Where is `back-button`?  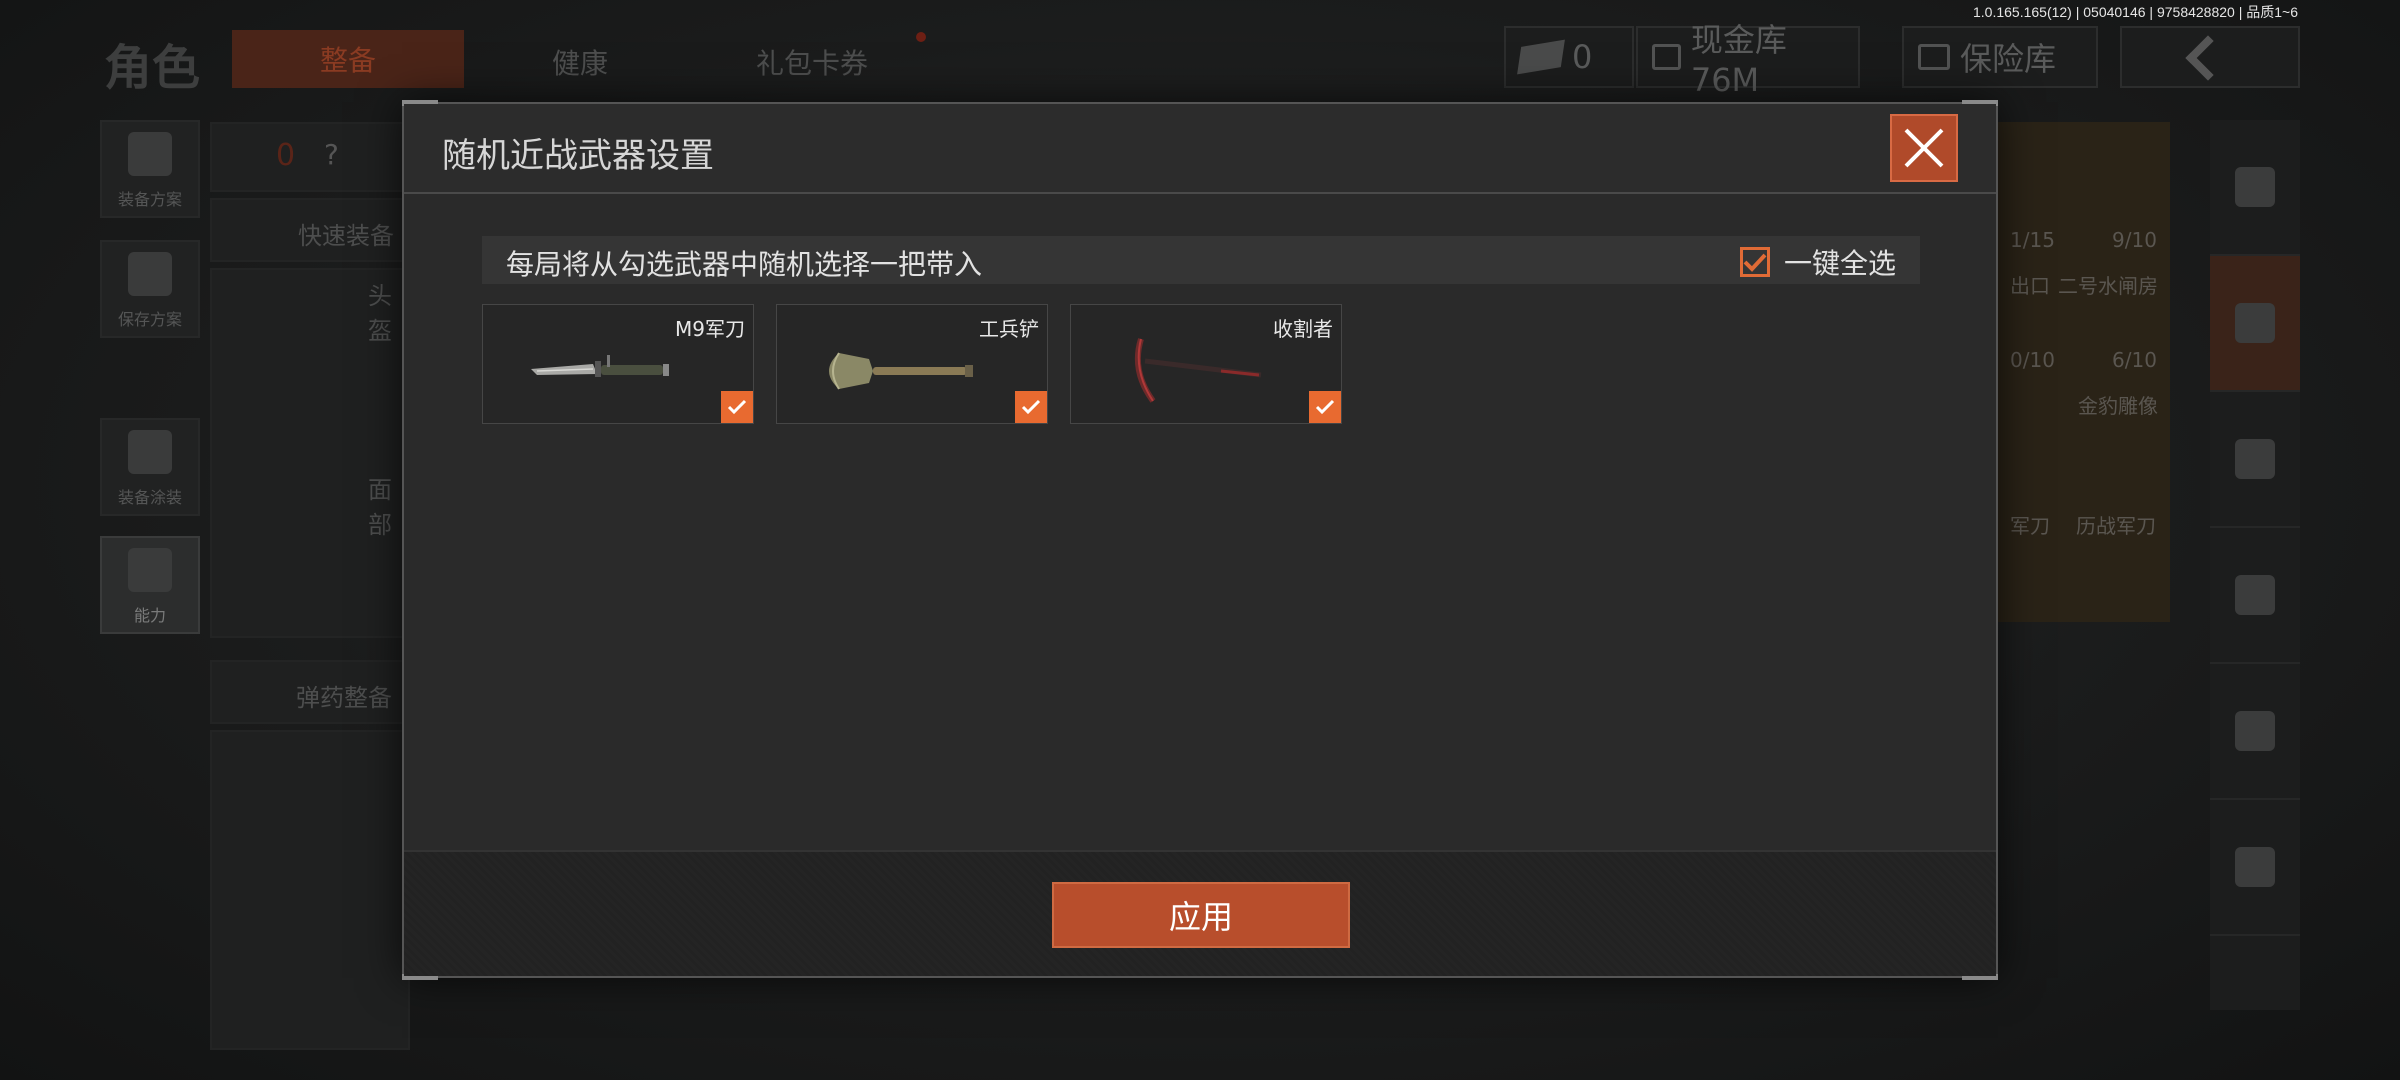
back-button is located at coordinates (2210, 57).